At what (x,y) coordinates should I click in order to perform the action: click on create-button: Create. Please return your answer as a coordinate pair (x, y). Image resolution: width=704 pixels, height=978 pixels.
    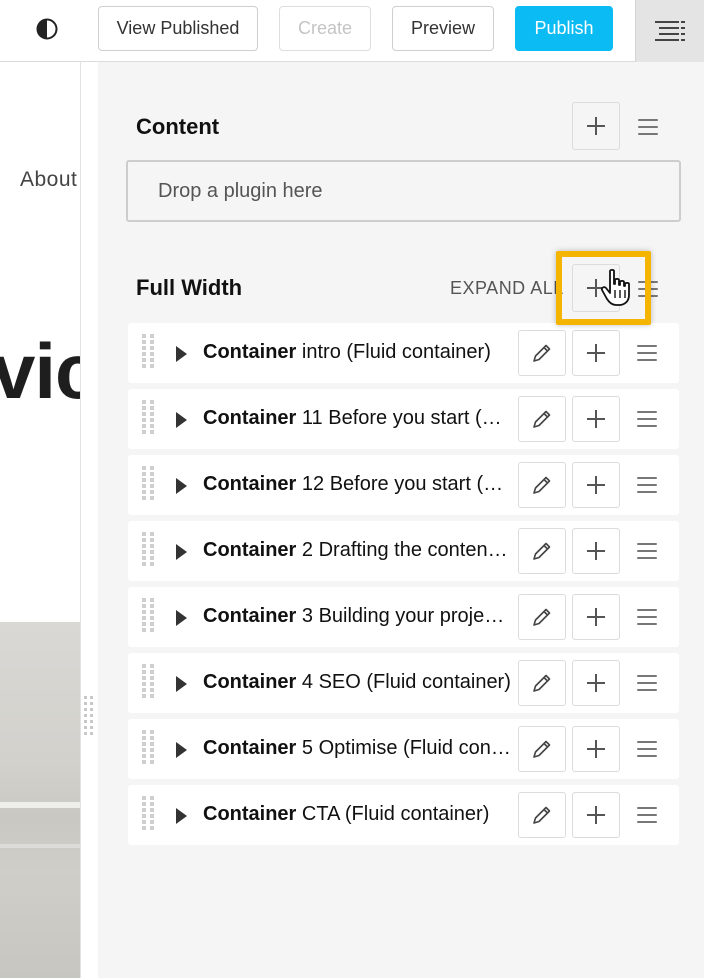
    Looking at the image, I should click on (325, 28).